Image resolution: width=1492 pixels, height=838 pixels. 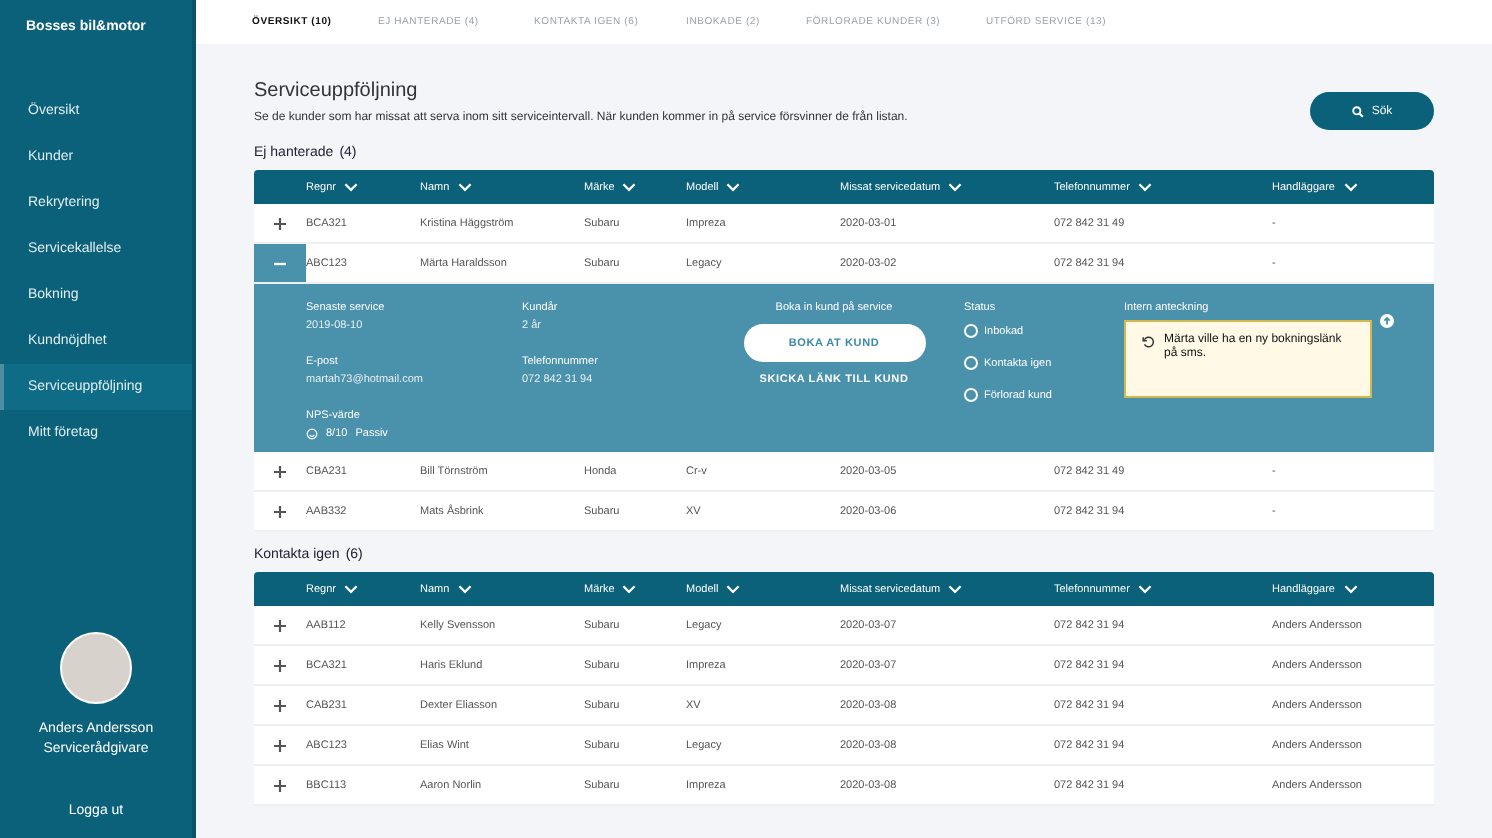 What do you see at coordinates (1387, 321) in the screenshot?
I see `upload-icon` at bounding box center [1387, 321].